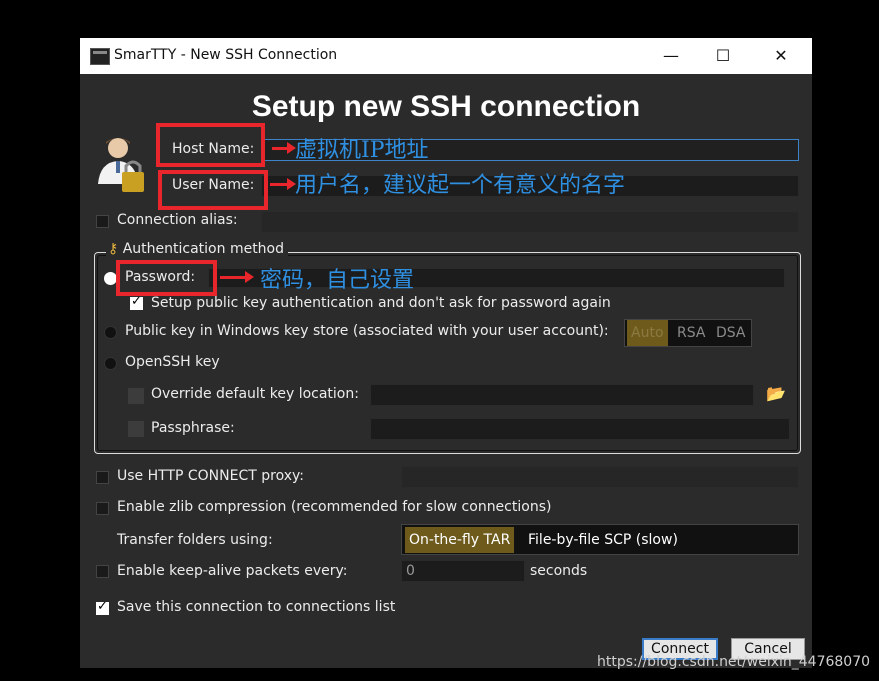  What do you see at coordinates (460, 185) in the screenshot?
I see `annotation-user: 用户名，建议起一个有意义的名字` at bounding box center [460, 185].